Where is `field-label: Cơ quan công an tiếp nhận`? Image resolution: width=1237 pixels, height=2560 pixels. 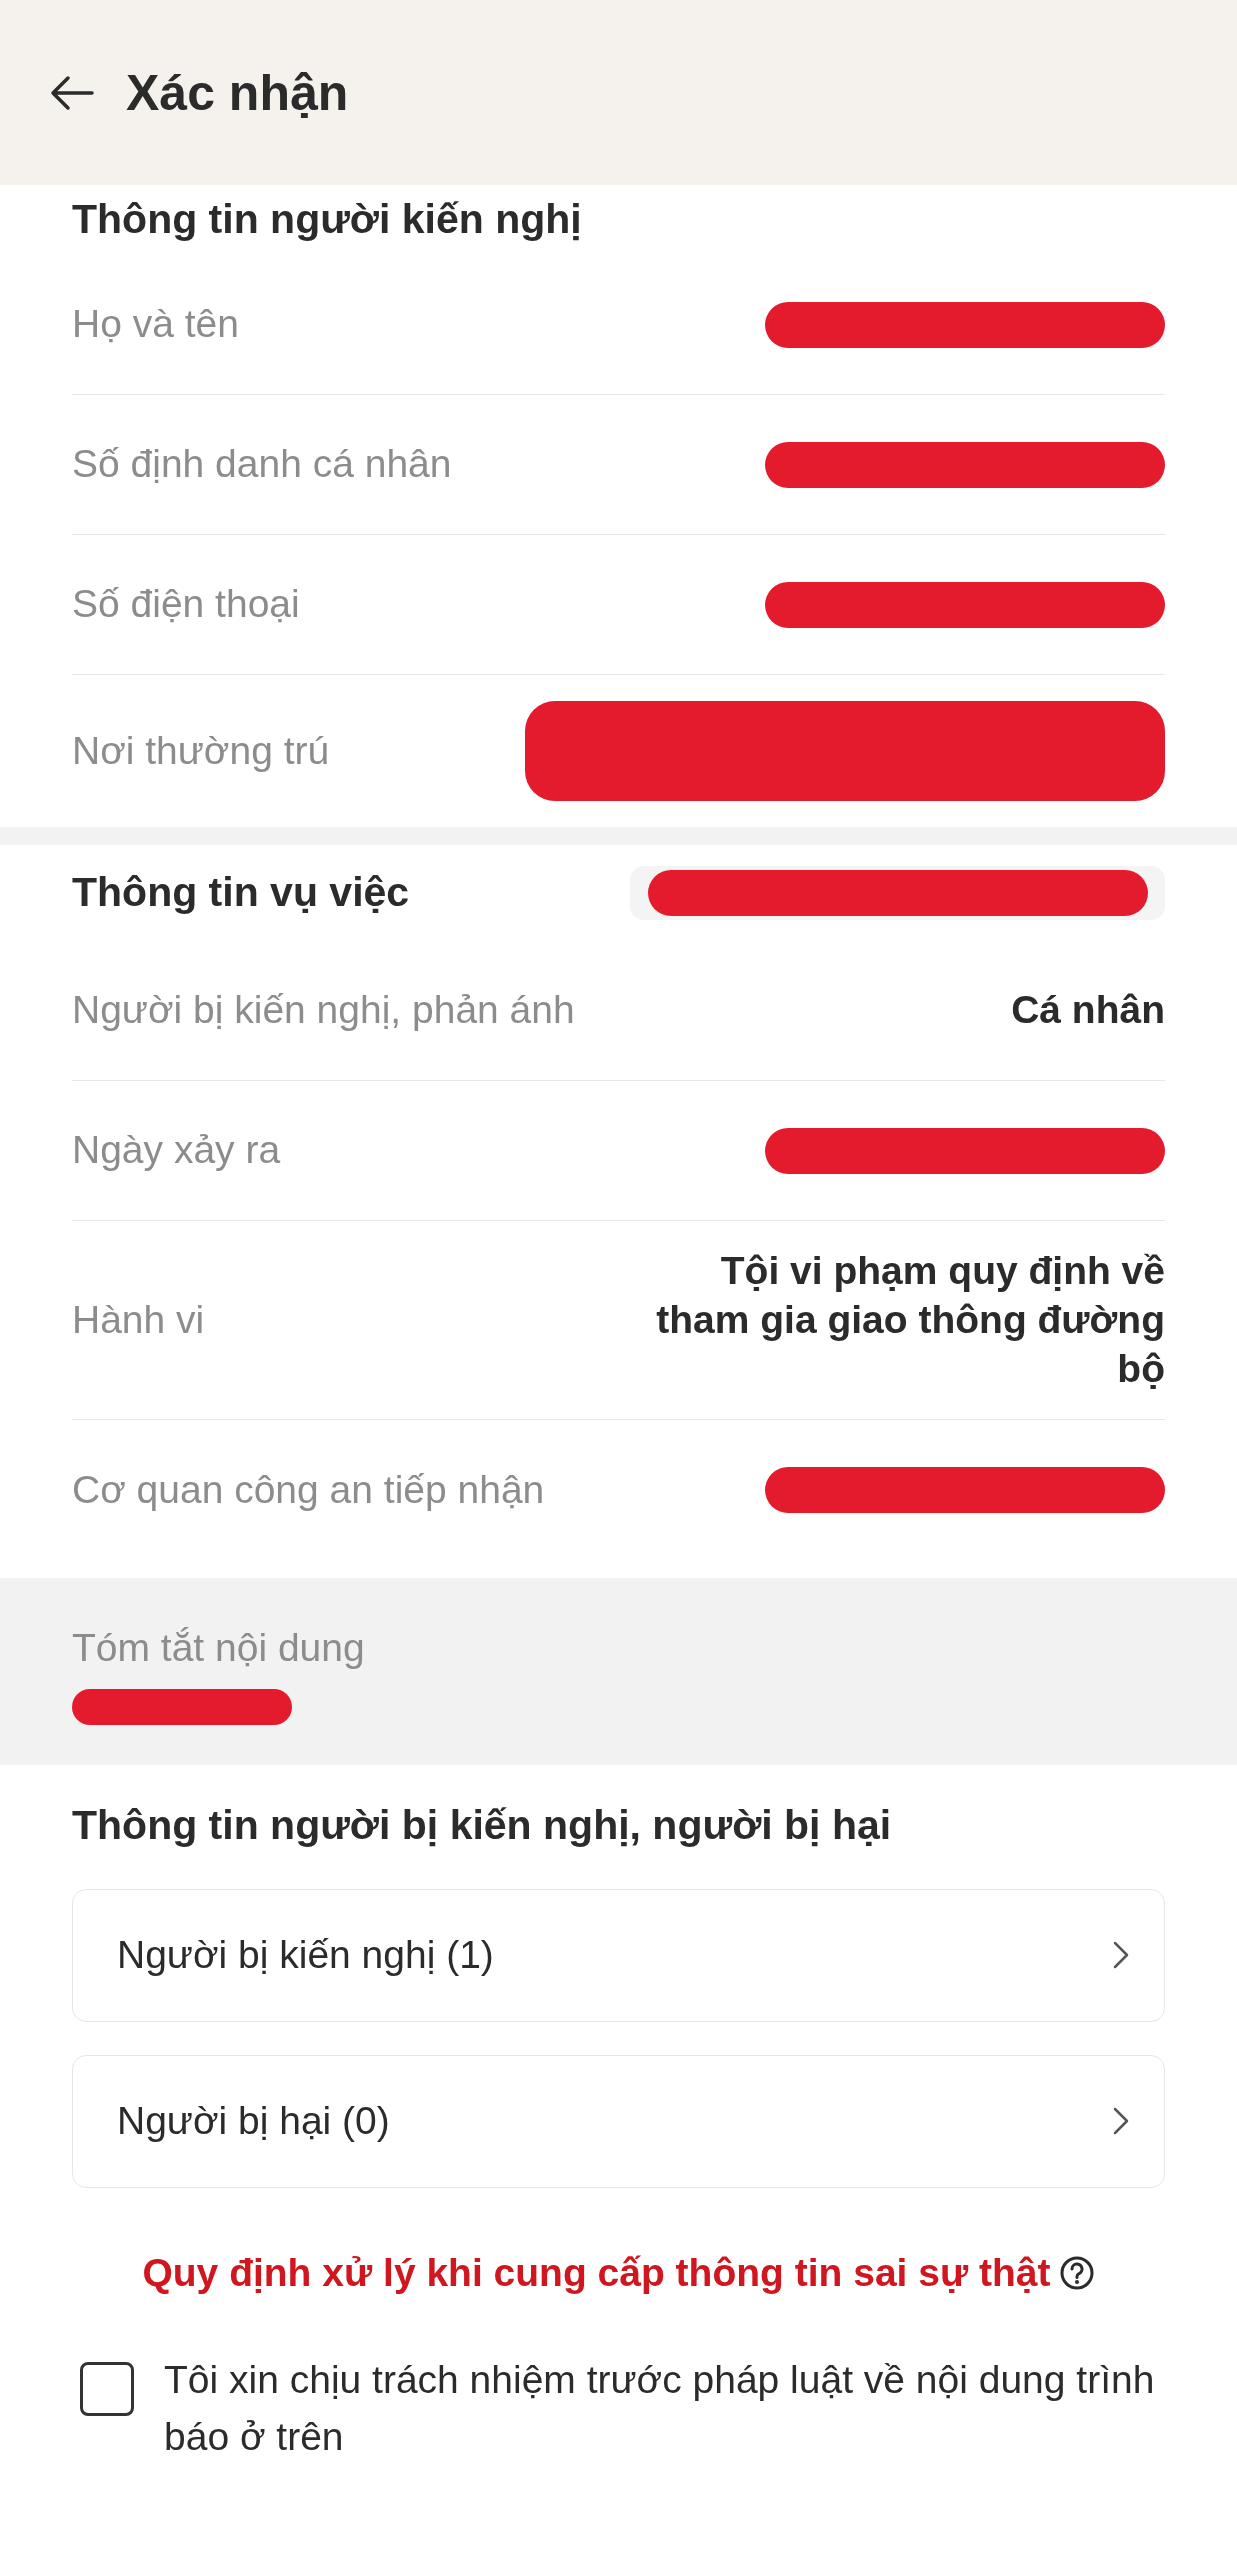
field-label: Cơ quan công an tiếp nhận is located at coordinates (308, 1489).